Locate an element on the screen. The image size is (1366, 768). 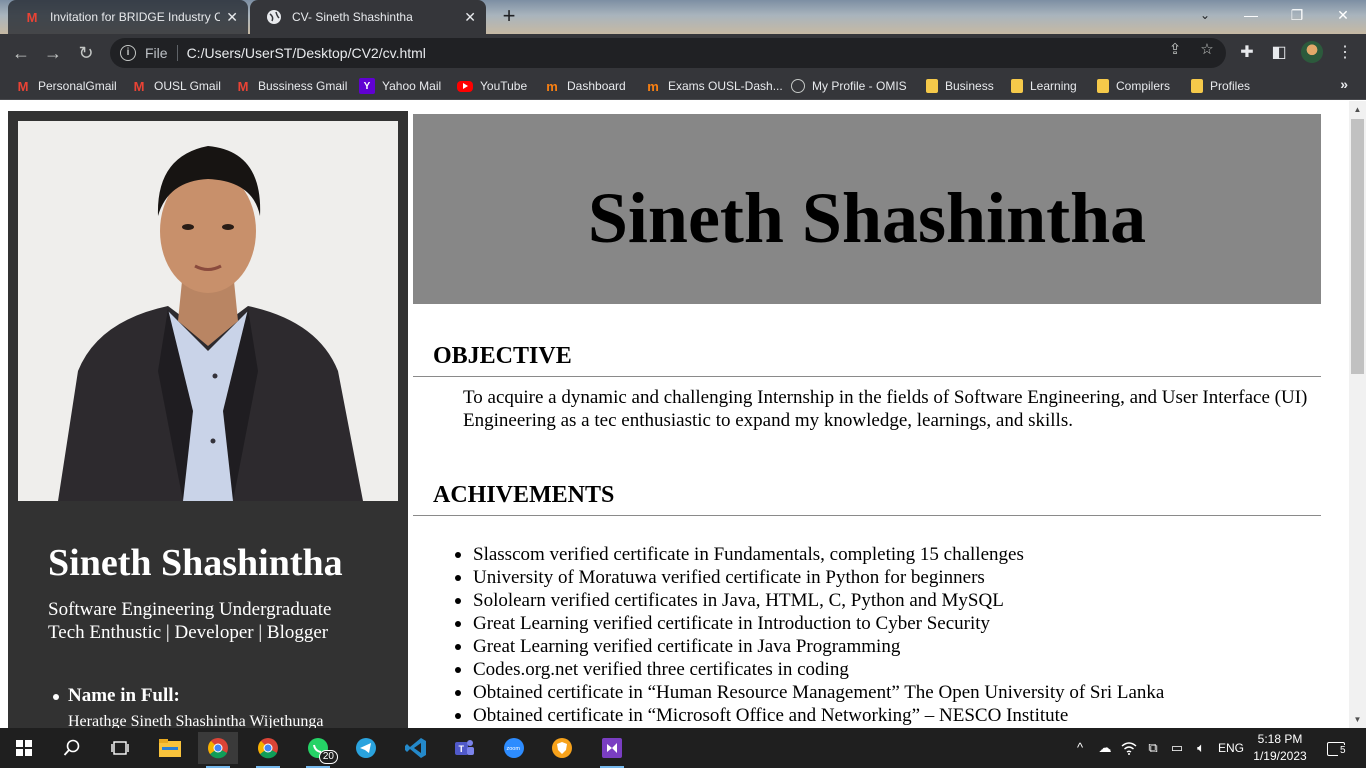
reload-icon: ↻ is located at coordinates (86, 53).